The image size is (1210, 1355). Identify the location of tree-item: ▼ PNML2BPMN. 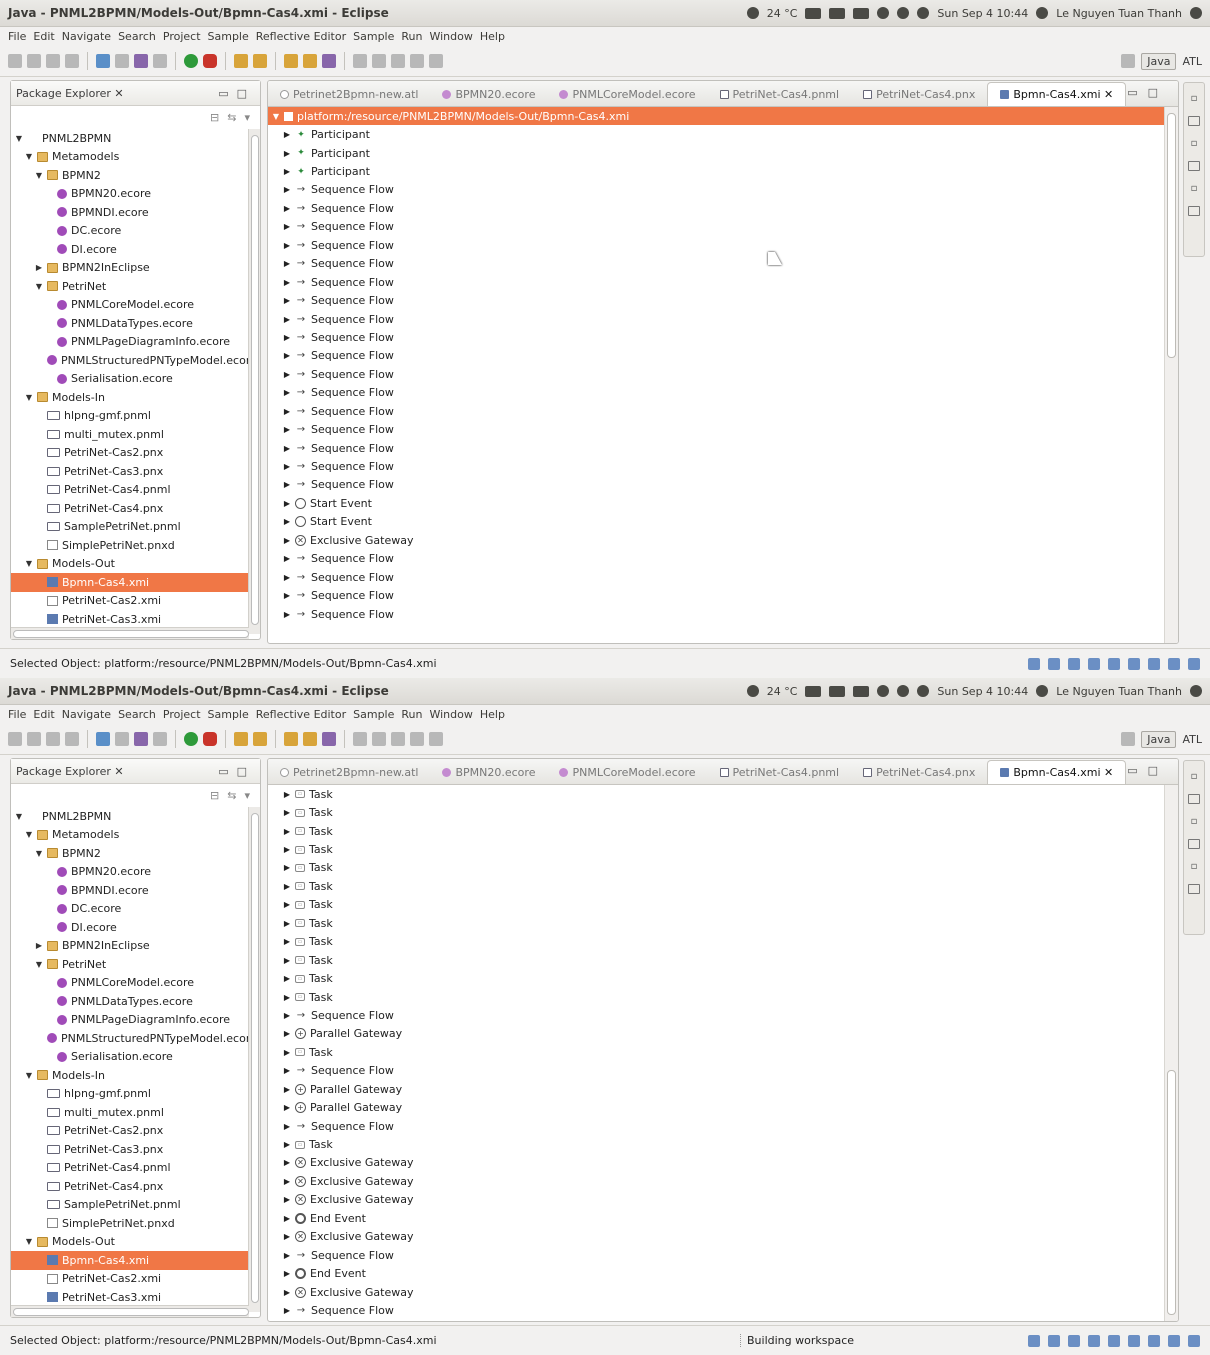
(130, 816).